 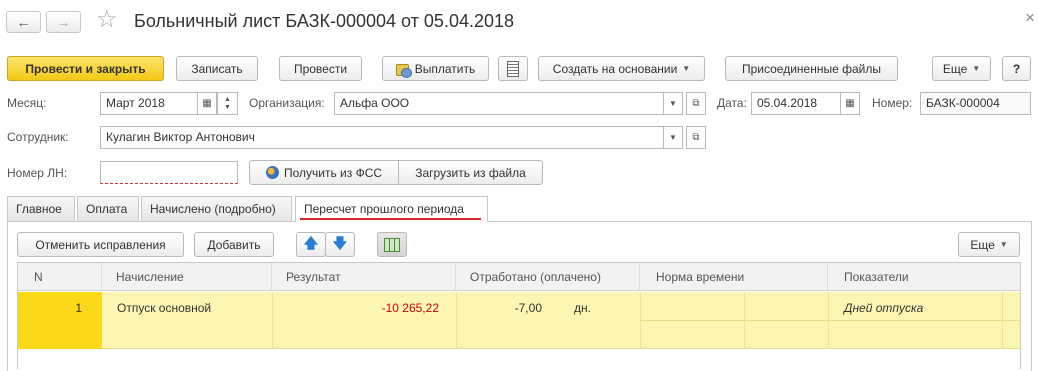 I want to click on load-from-file-button: Загрузить из файла, so click(x=470, y=172).